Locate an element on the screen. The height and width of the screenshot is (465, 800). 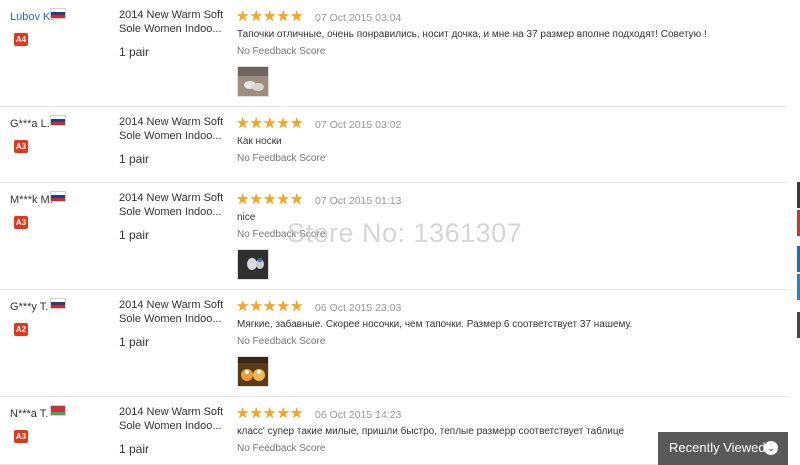
buyer-level-badge: A2 is located at coordinates (21, 329).